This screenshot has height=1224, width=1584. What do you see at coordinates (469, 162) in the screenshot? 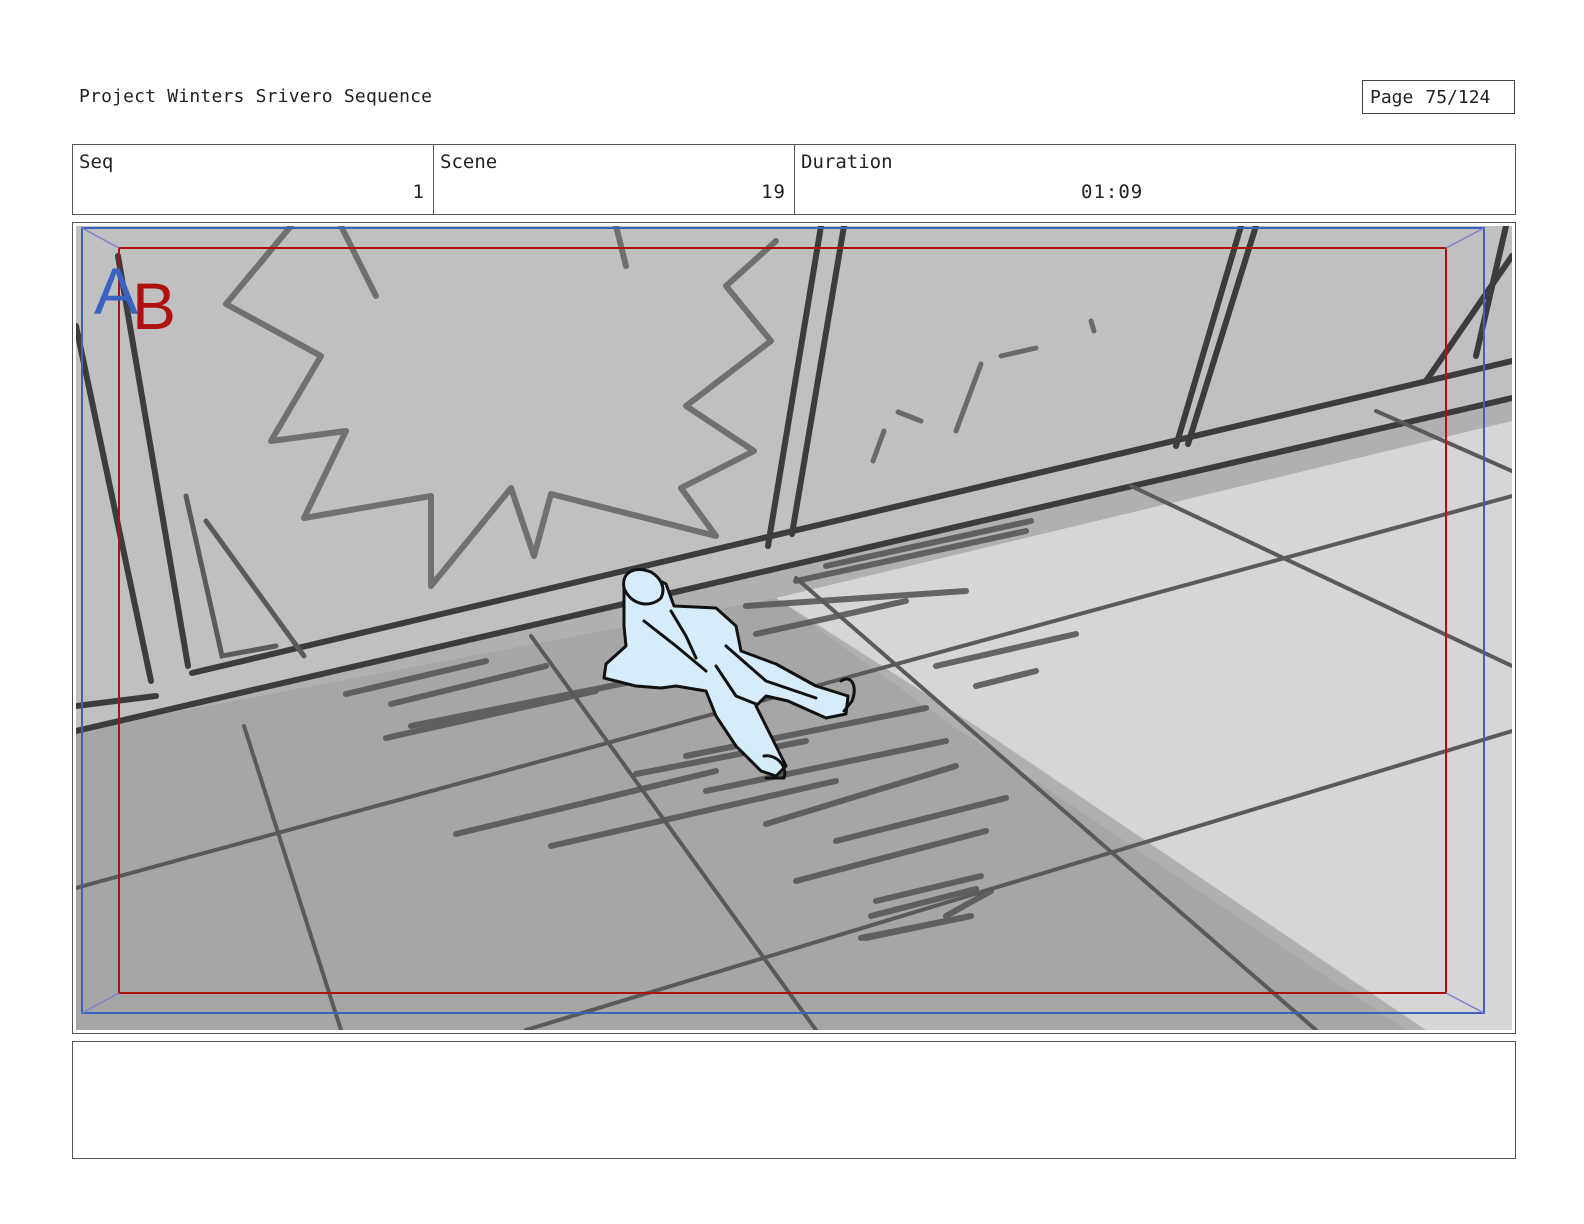
I see `scene-label: Scene` at bounding box center [469, 162].